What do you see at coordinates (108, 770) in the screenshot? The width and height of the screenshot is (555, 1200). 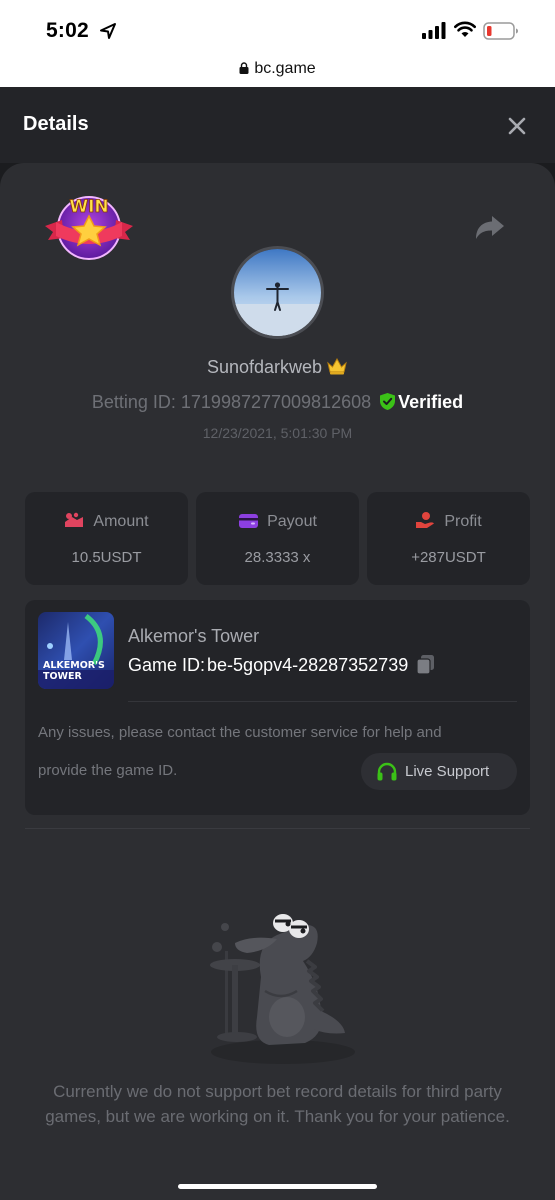 I see `support-help-text-line2: provide the game ID.` at bounding box center [108, 770].